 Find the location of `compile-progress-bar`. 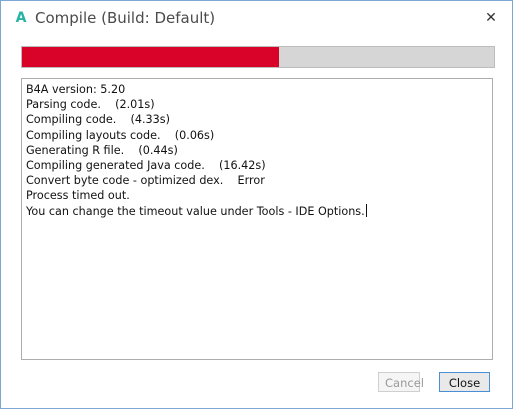

compile-progress-bar is located at coordinates (258, 57).